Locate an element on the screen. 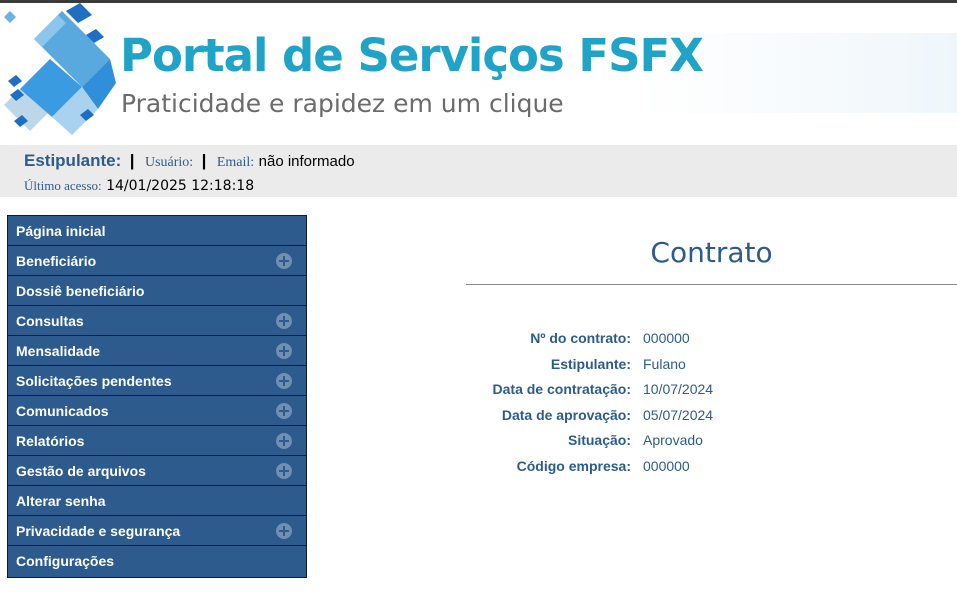 Image resolution: width=957 pixels, height=600 pixels. menu-item-beneficiario: Beneficiário is located at coordinates (157, 261).